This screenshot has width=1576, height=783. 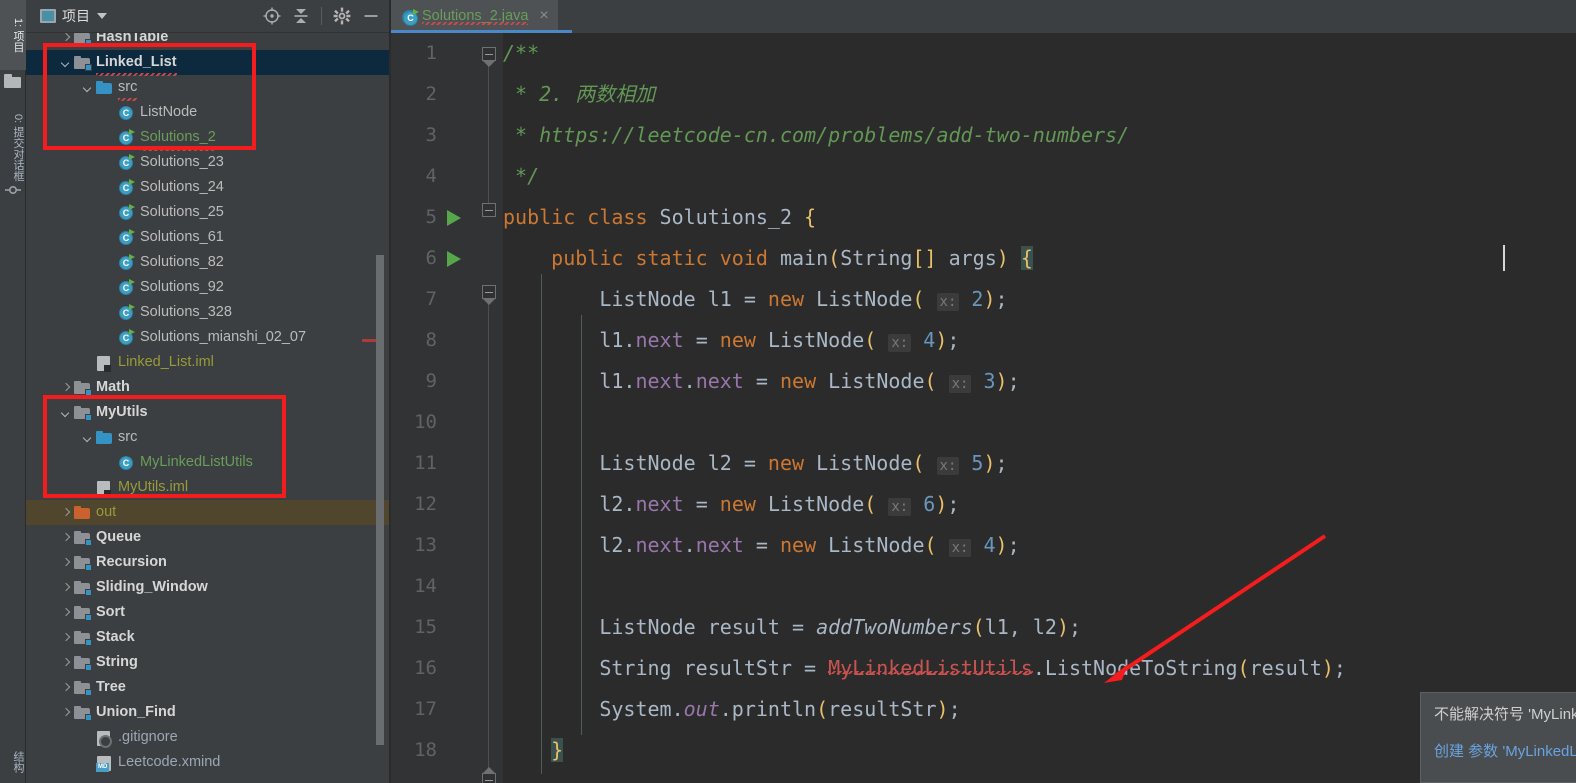 What do you see at coordinates (431, 381) in the screenshot?
I see `line-number: 9` at bounding box center [431, 381].